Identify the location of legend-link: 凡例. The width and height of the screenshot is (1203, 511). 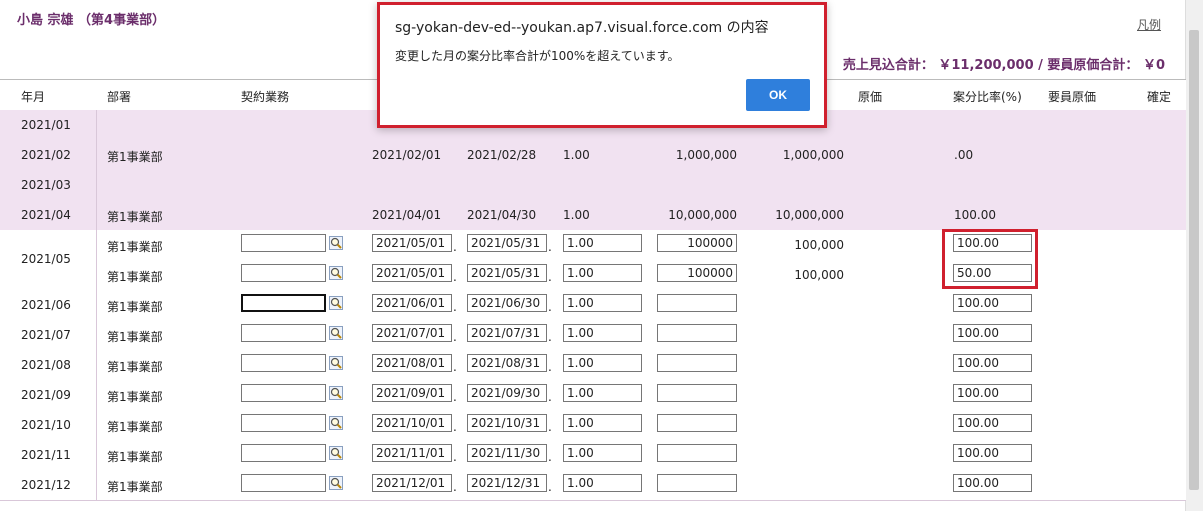
(1149, 24).